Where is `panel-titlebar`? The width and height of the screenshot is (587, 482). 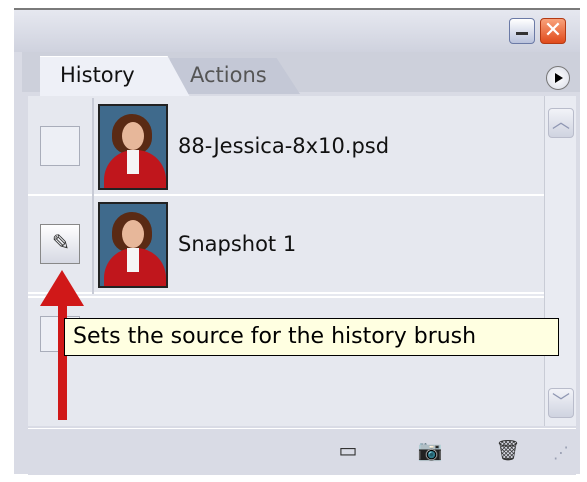 panel-titlebar is located at coordinates (297, 31).